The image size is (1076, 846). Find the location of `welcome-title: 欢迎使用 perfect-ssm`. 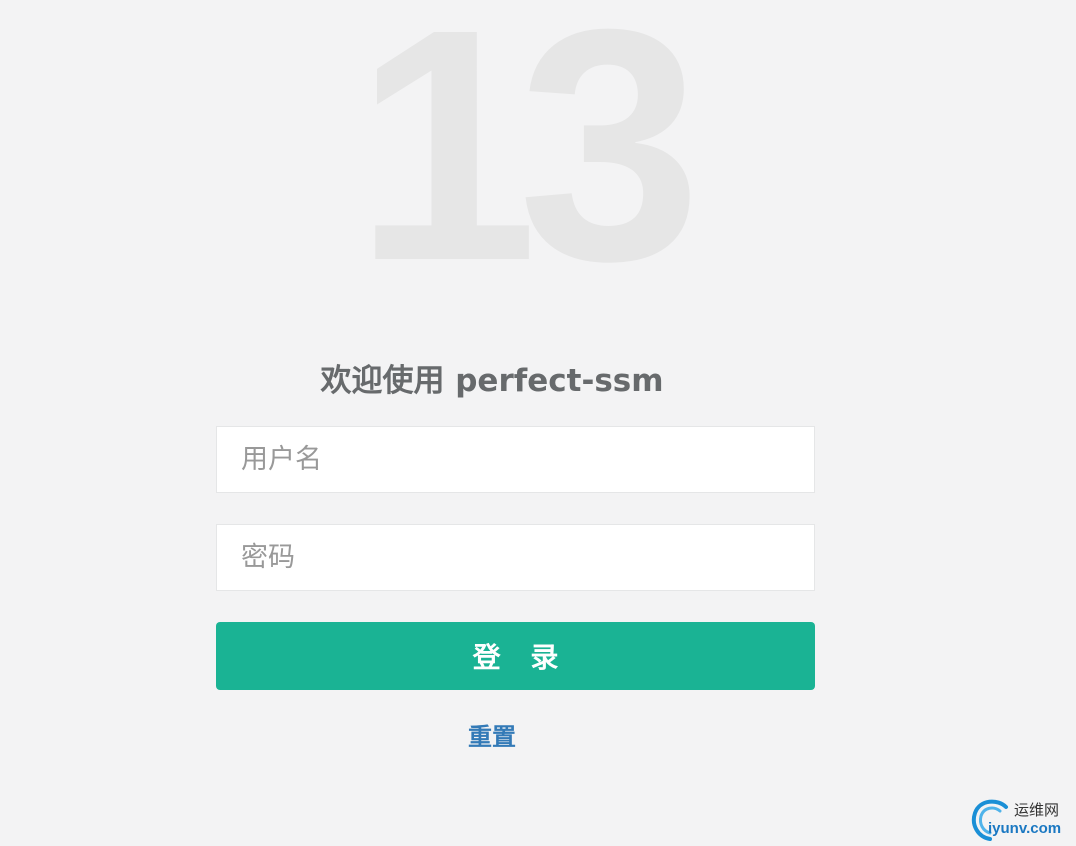

welcome-title: 欢迎使用 perfect-ssm is located at coordinates (492, 381).